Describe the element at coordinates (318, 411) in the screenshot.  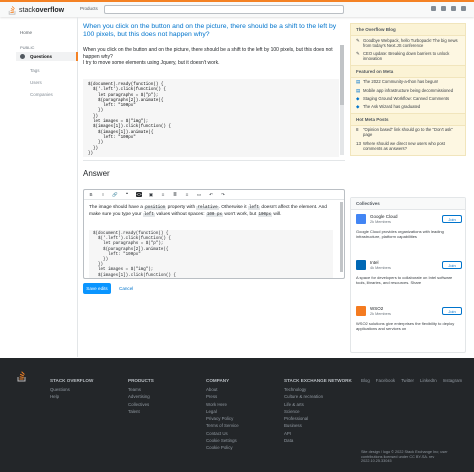
I see `footer-link: Science` at that location.